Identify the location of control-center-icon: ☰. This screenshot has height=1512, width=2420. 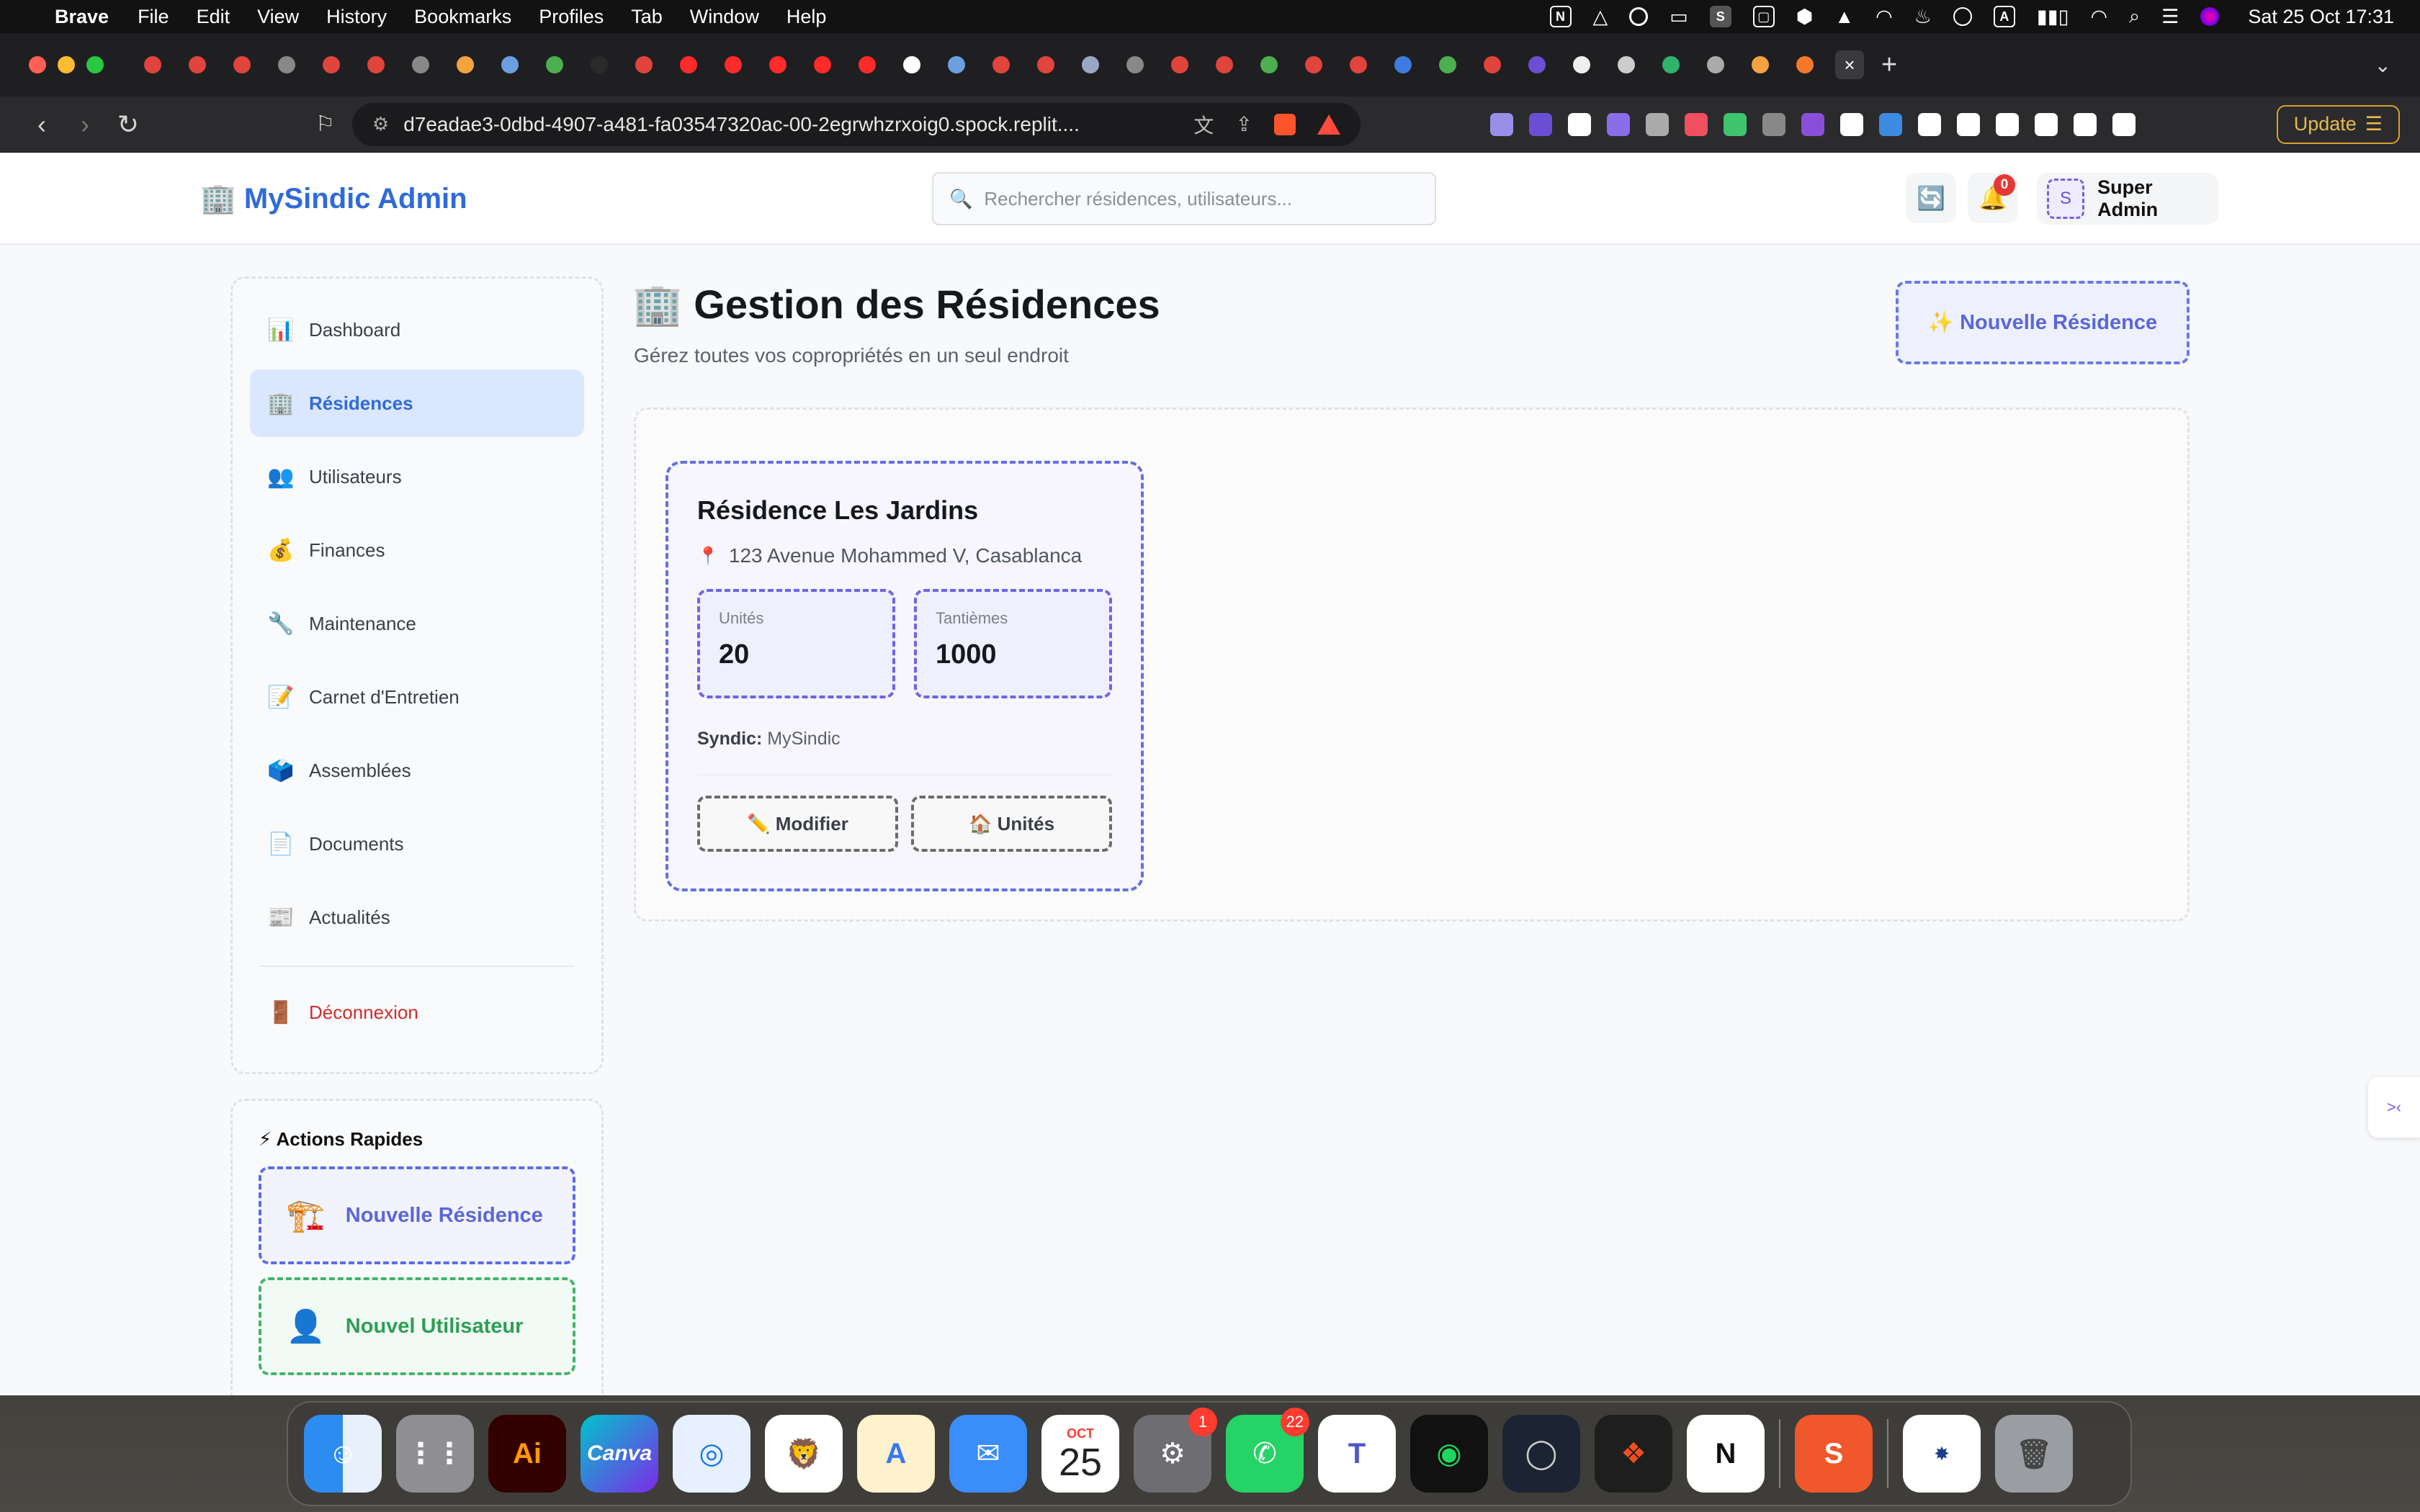
(2170, 17).